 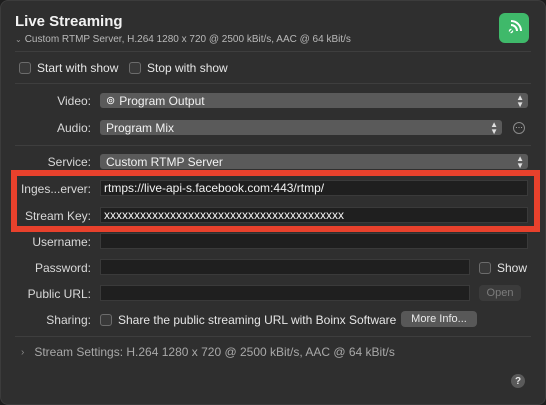 I want to click on service-label: Service:, so click(x=69, y=162).